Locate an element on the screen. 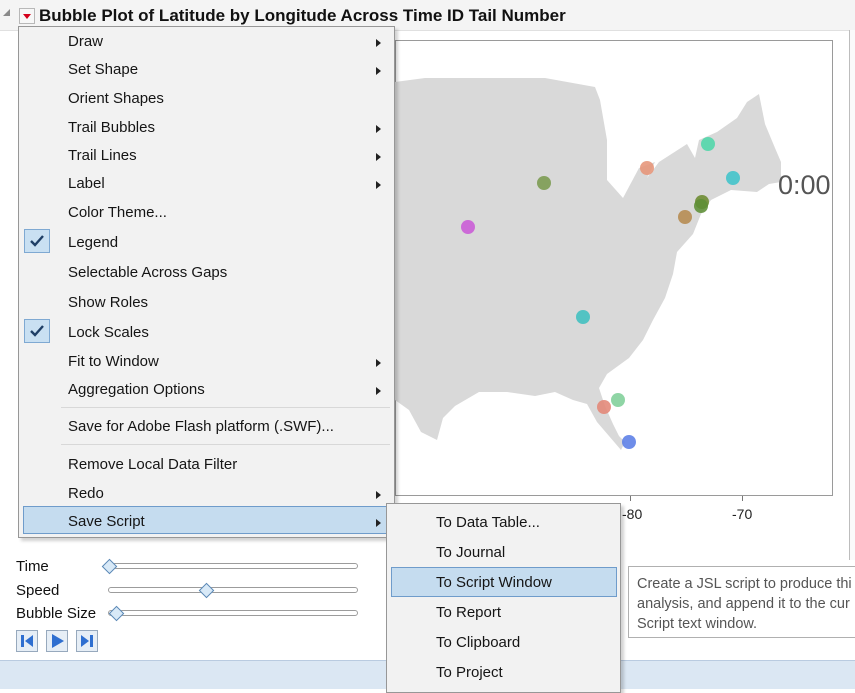 This screenshot has height=693, width=855. menu-item-trail-bubbles: Trail Bubbles is located at coordinates (206, 130).